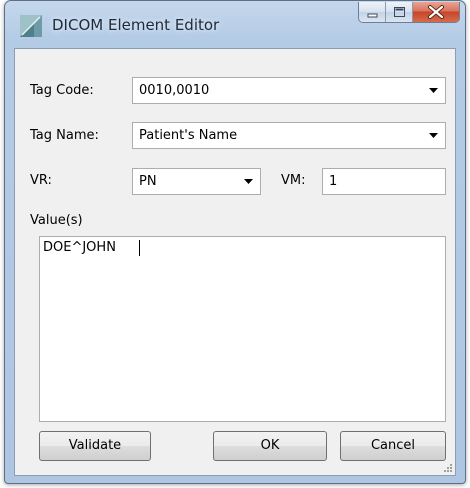 This screenshot has height=488, width=470. What do you see at coordinates (31, 26) in the screenshot?
I see `dicom-app-icon` at bounding box center [31, 26].